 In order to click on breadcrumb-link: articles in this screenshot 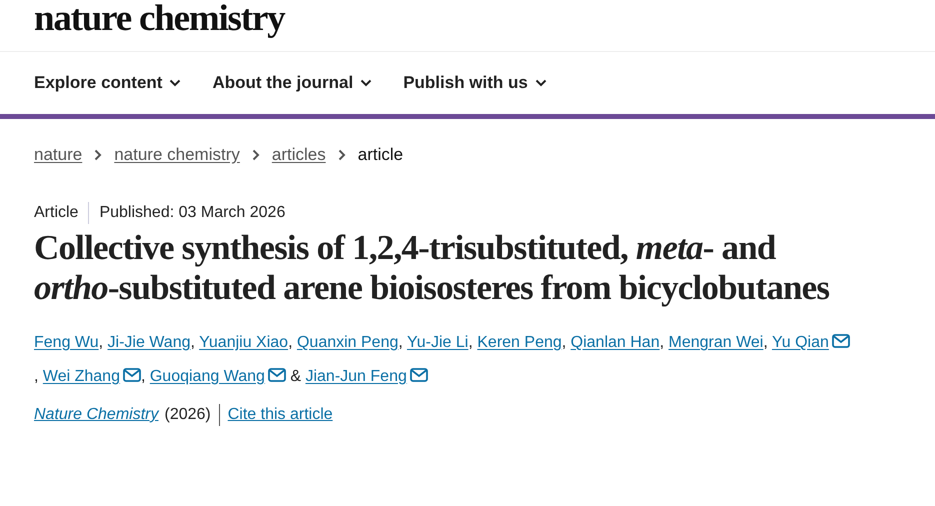, I will do `click(299, 155)`.